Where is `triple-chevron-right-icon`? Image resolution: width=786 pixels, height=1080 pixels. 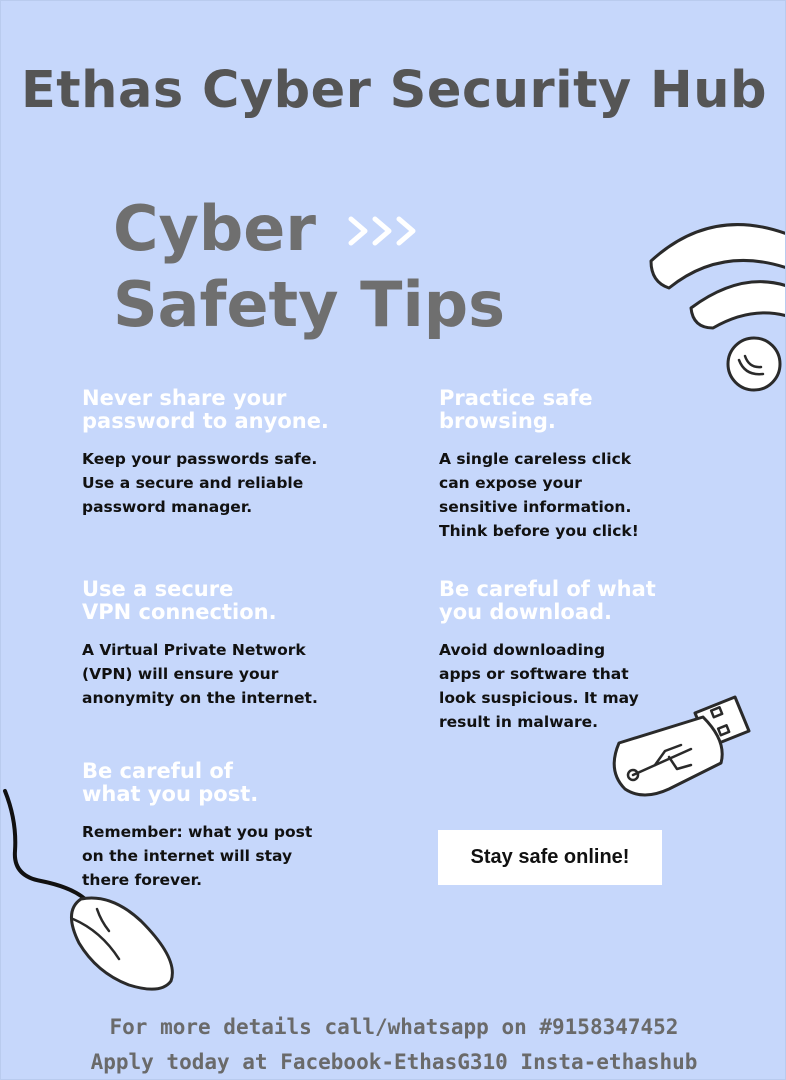 triple-chevron-right-icon is located at coordinates (382, 231).